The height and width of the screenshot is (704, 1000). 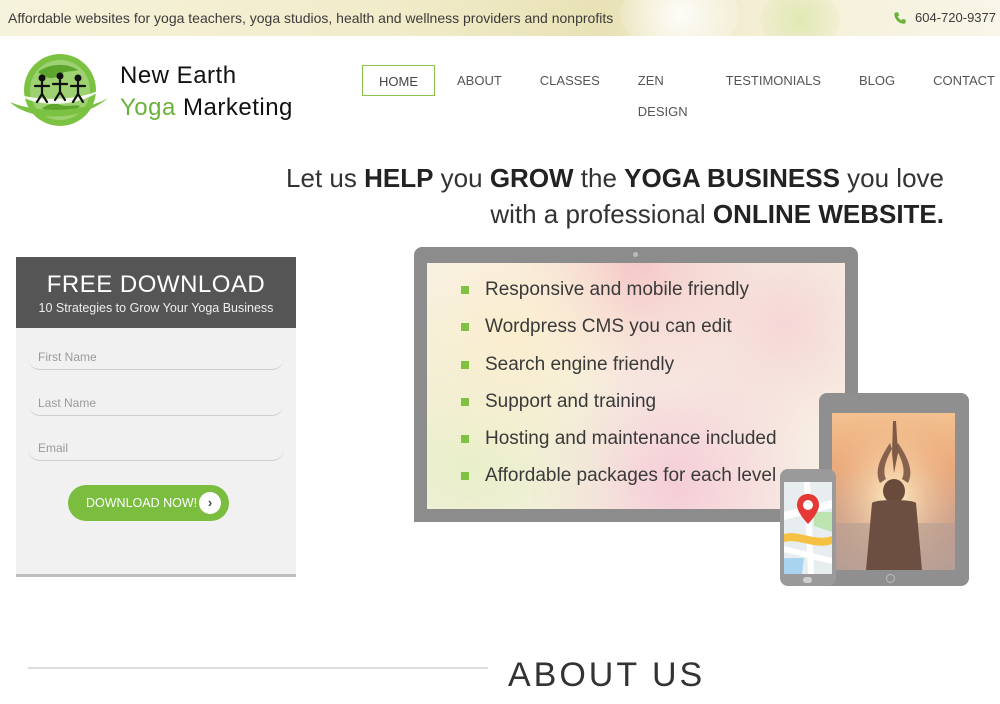 I want to click on camera-dot, so click(x=635, y=254).